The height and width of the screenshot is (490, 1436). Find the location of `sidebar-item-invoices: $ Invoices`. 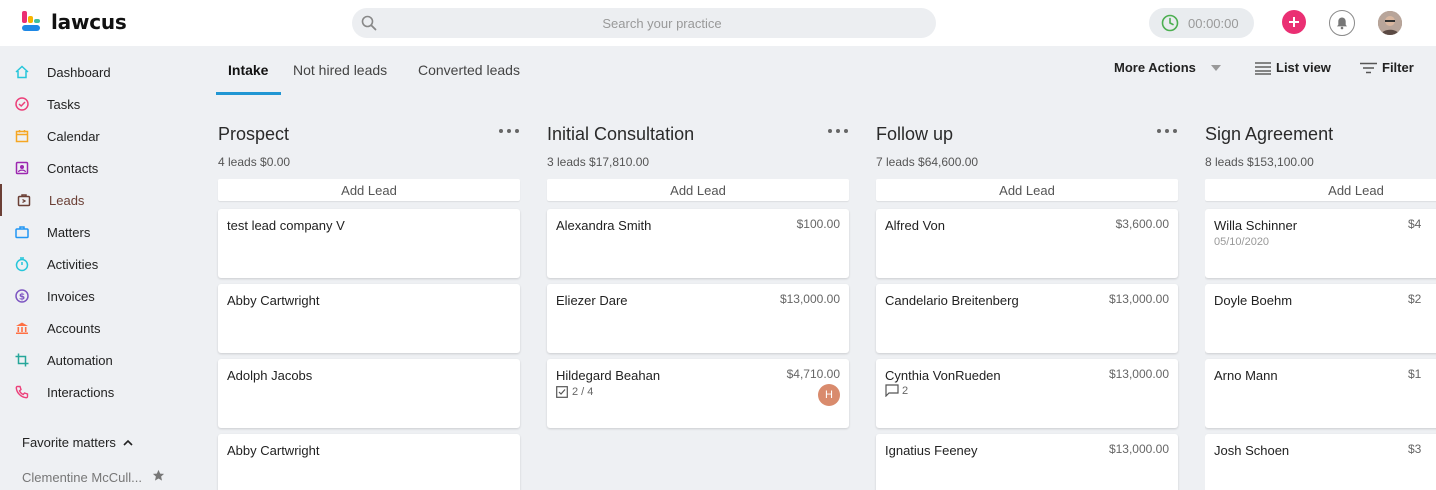

sidebar-item-invoices: $ Invoices is located at coordinates (100, 296).